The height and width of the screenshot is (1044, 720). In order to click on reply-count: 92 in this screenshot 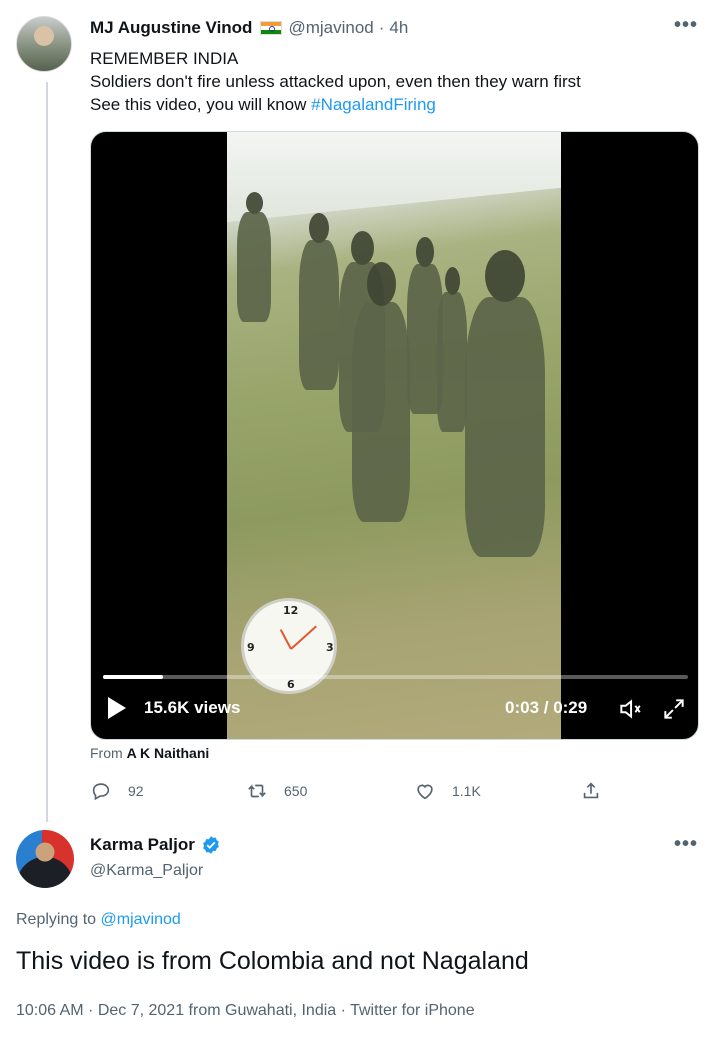, I will do `click(136, 791)`.